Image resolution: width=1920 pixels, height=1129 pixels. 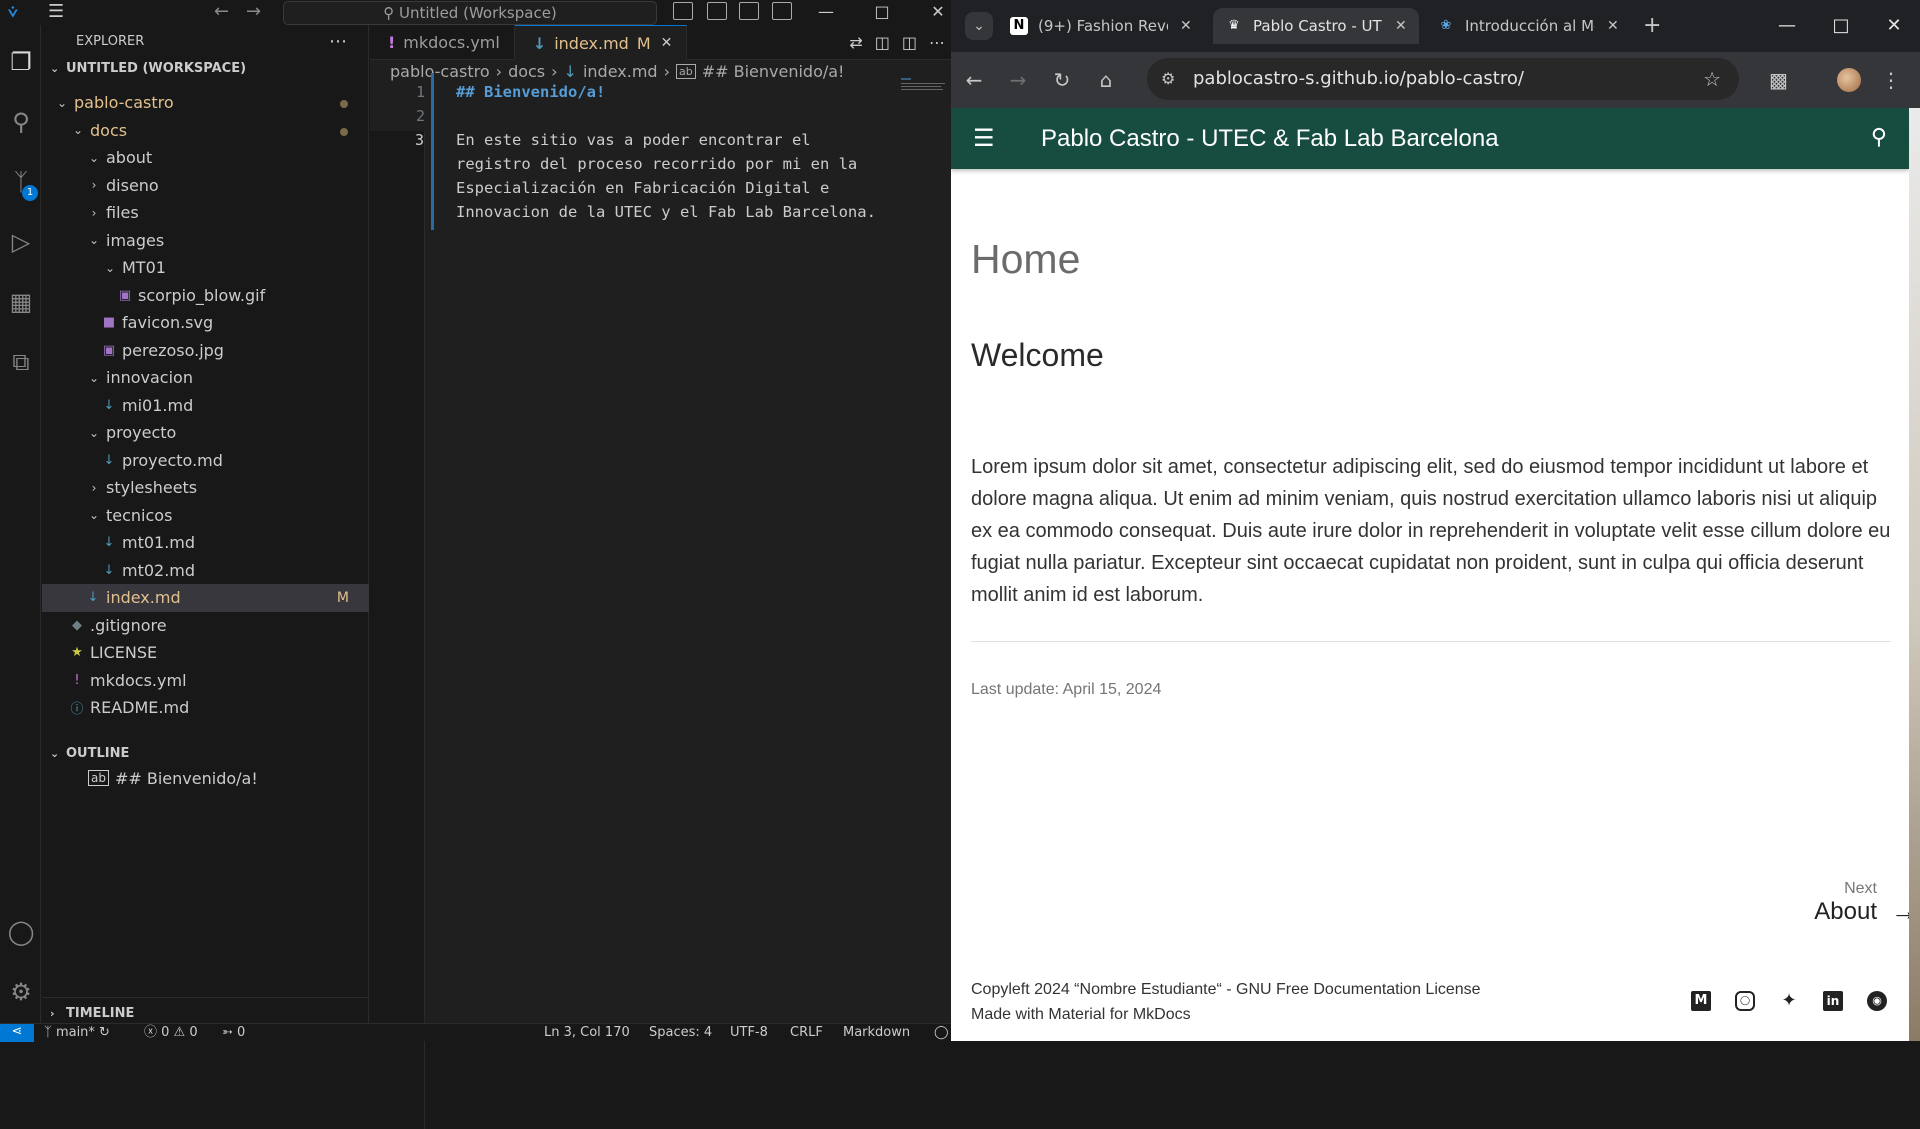 I want to click on command-center-search: ⚲ Untitled (Workspace), so click(x=470, y=13).